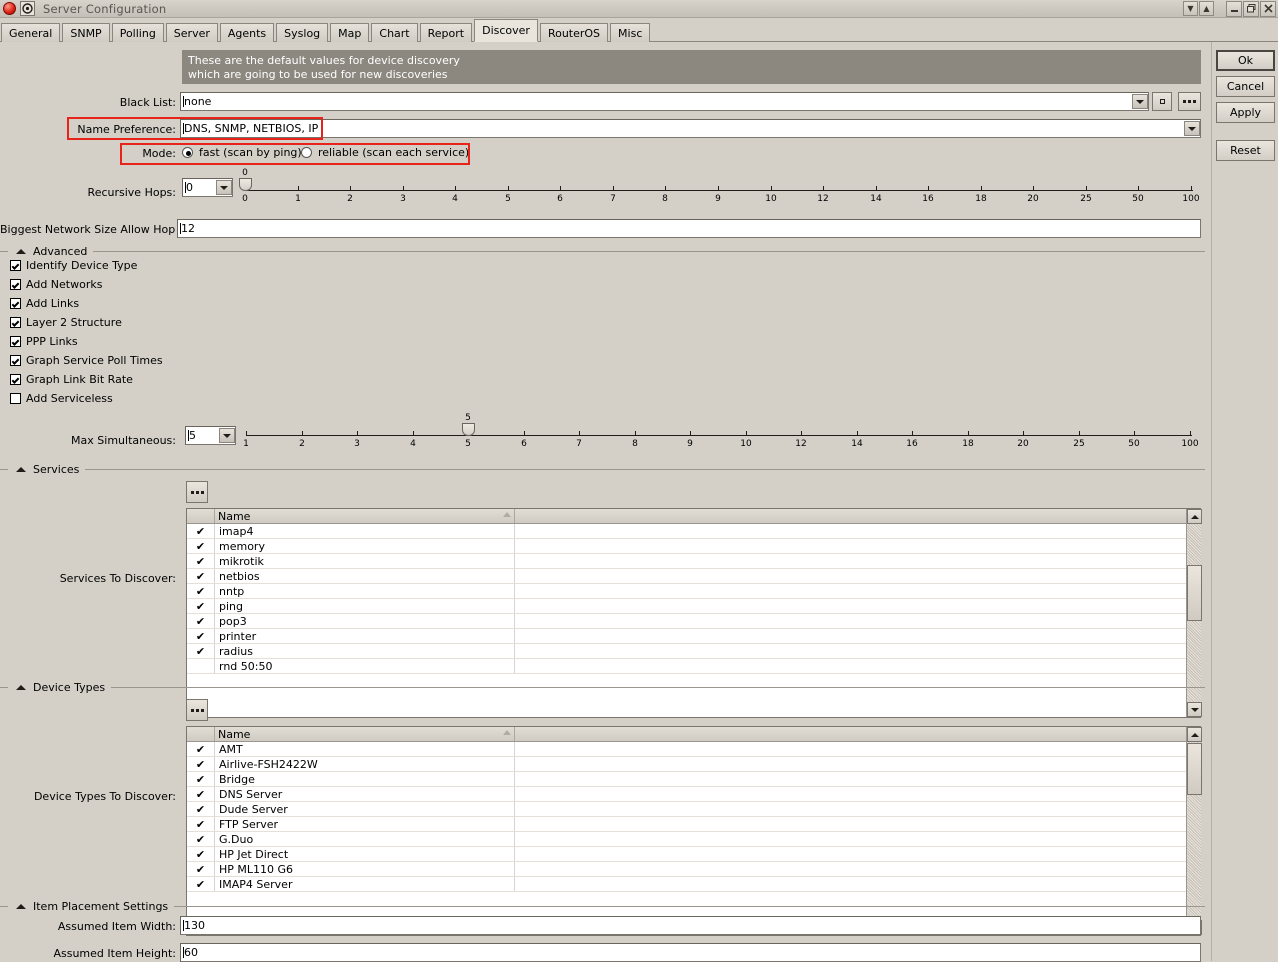 The height and width of the screenshot is (962, 1278). I want to click on table-row: ✔ Bridge, so click(693, 779).